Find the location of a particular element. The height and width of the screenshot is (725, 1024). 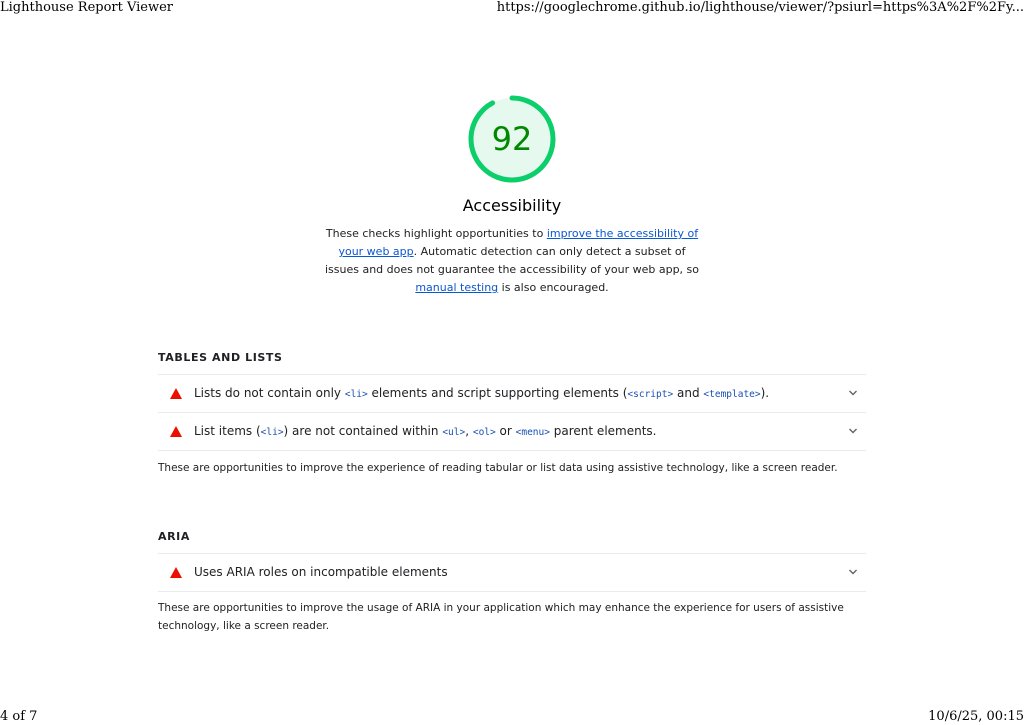

audit-aria-roles: Uses ARIA roles on incompatible elements is located at coordinates (512, 572).